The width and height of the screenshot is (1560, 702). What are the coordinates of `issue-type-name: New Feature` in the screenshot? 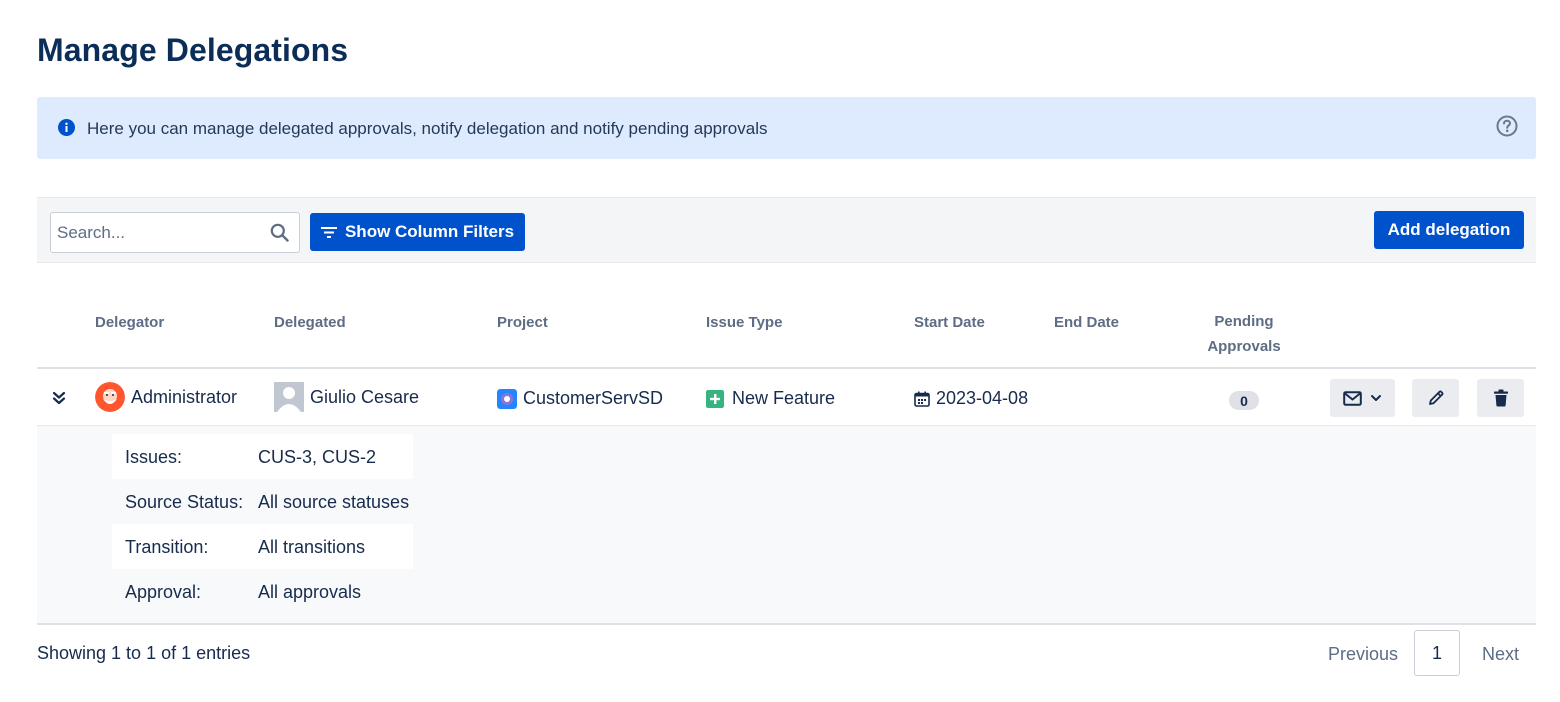 It's located at (784, 398).